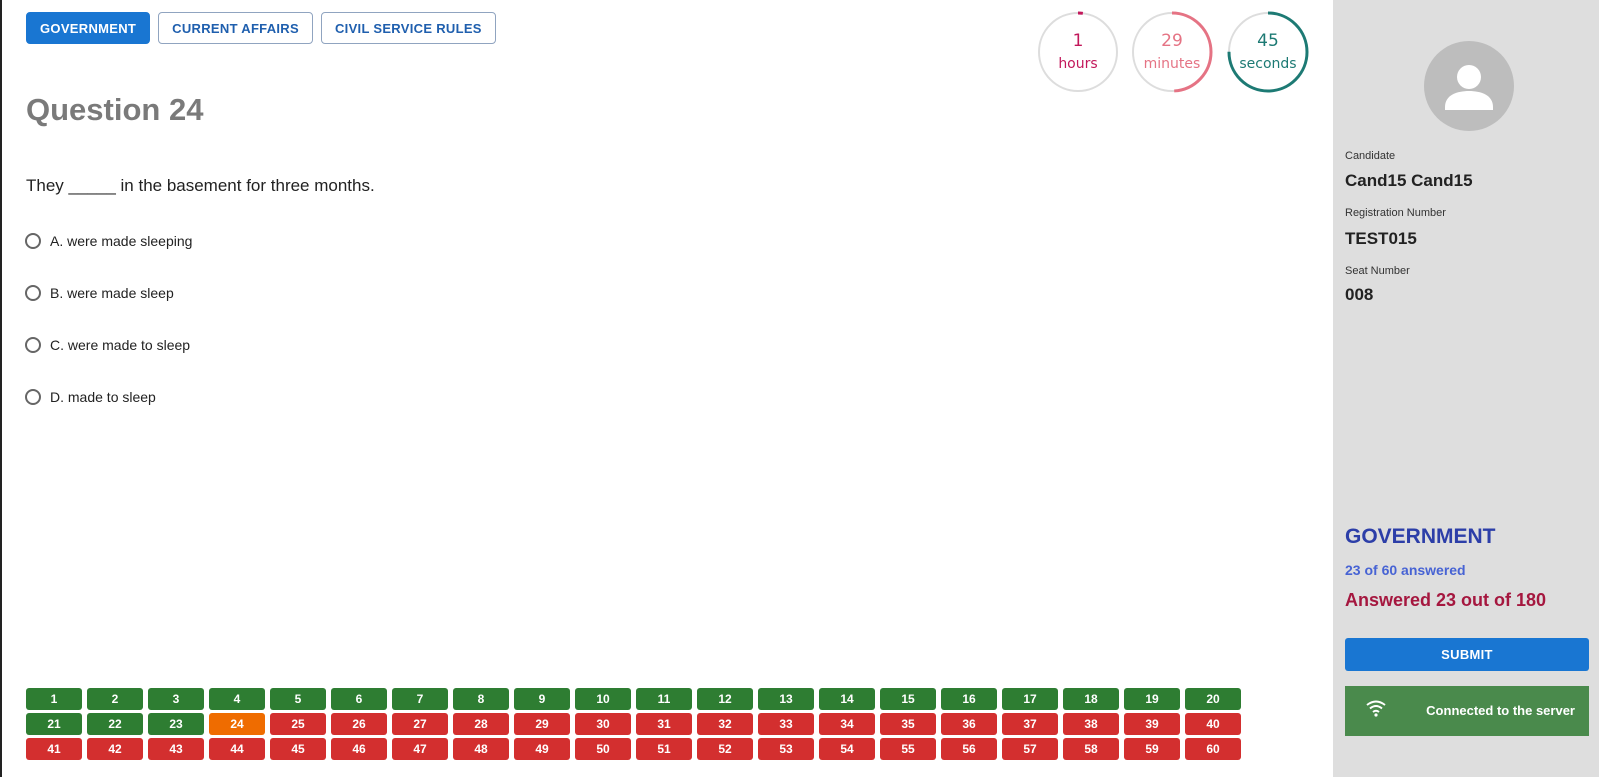  What do you see at coordinates (847, 724) in the screenshot?
I see `question-nav-button-34: 34` at bounding box center [847, 724].